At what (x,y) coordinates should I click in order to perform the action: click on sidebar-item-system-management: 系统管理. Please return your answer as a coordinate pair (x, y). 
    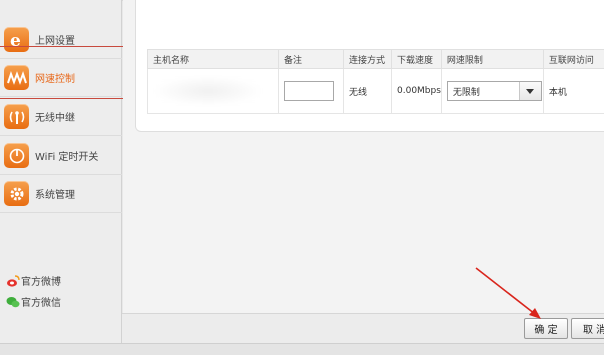
    Looking at the image, I should click on (61, 194).